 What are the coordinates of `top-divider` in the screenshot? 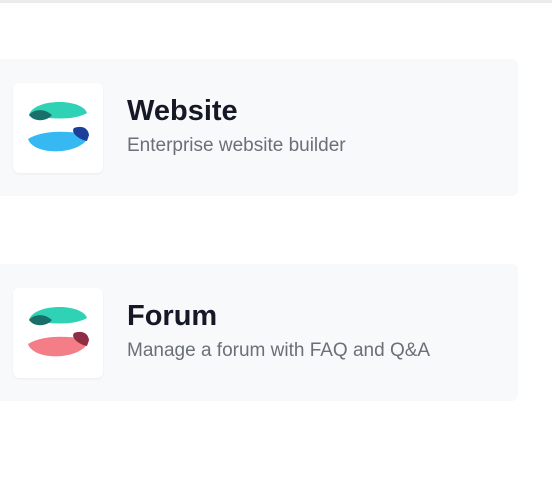 It's located at (276, 1).